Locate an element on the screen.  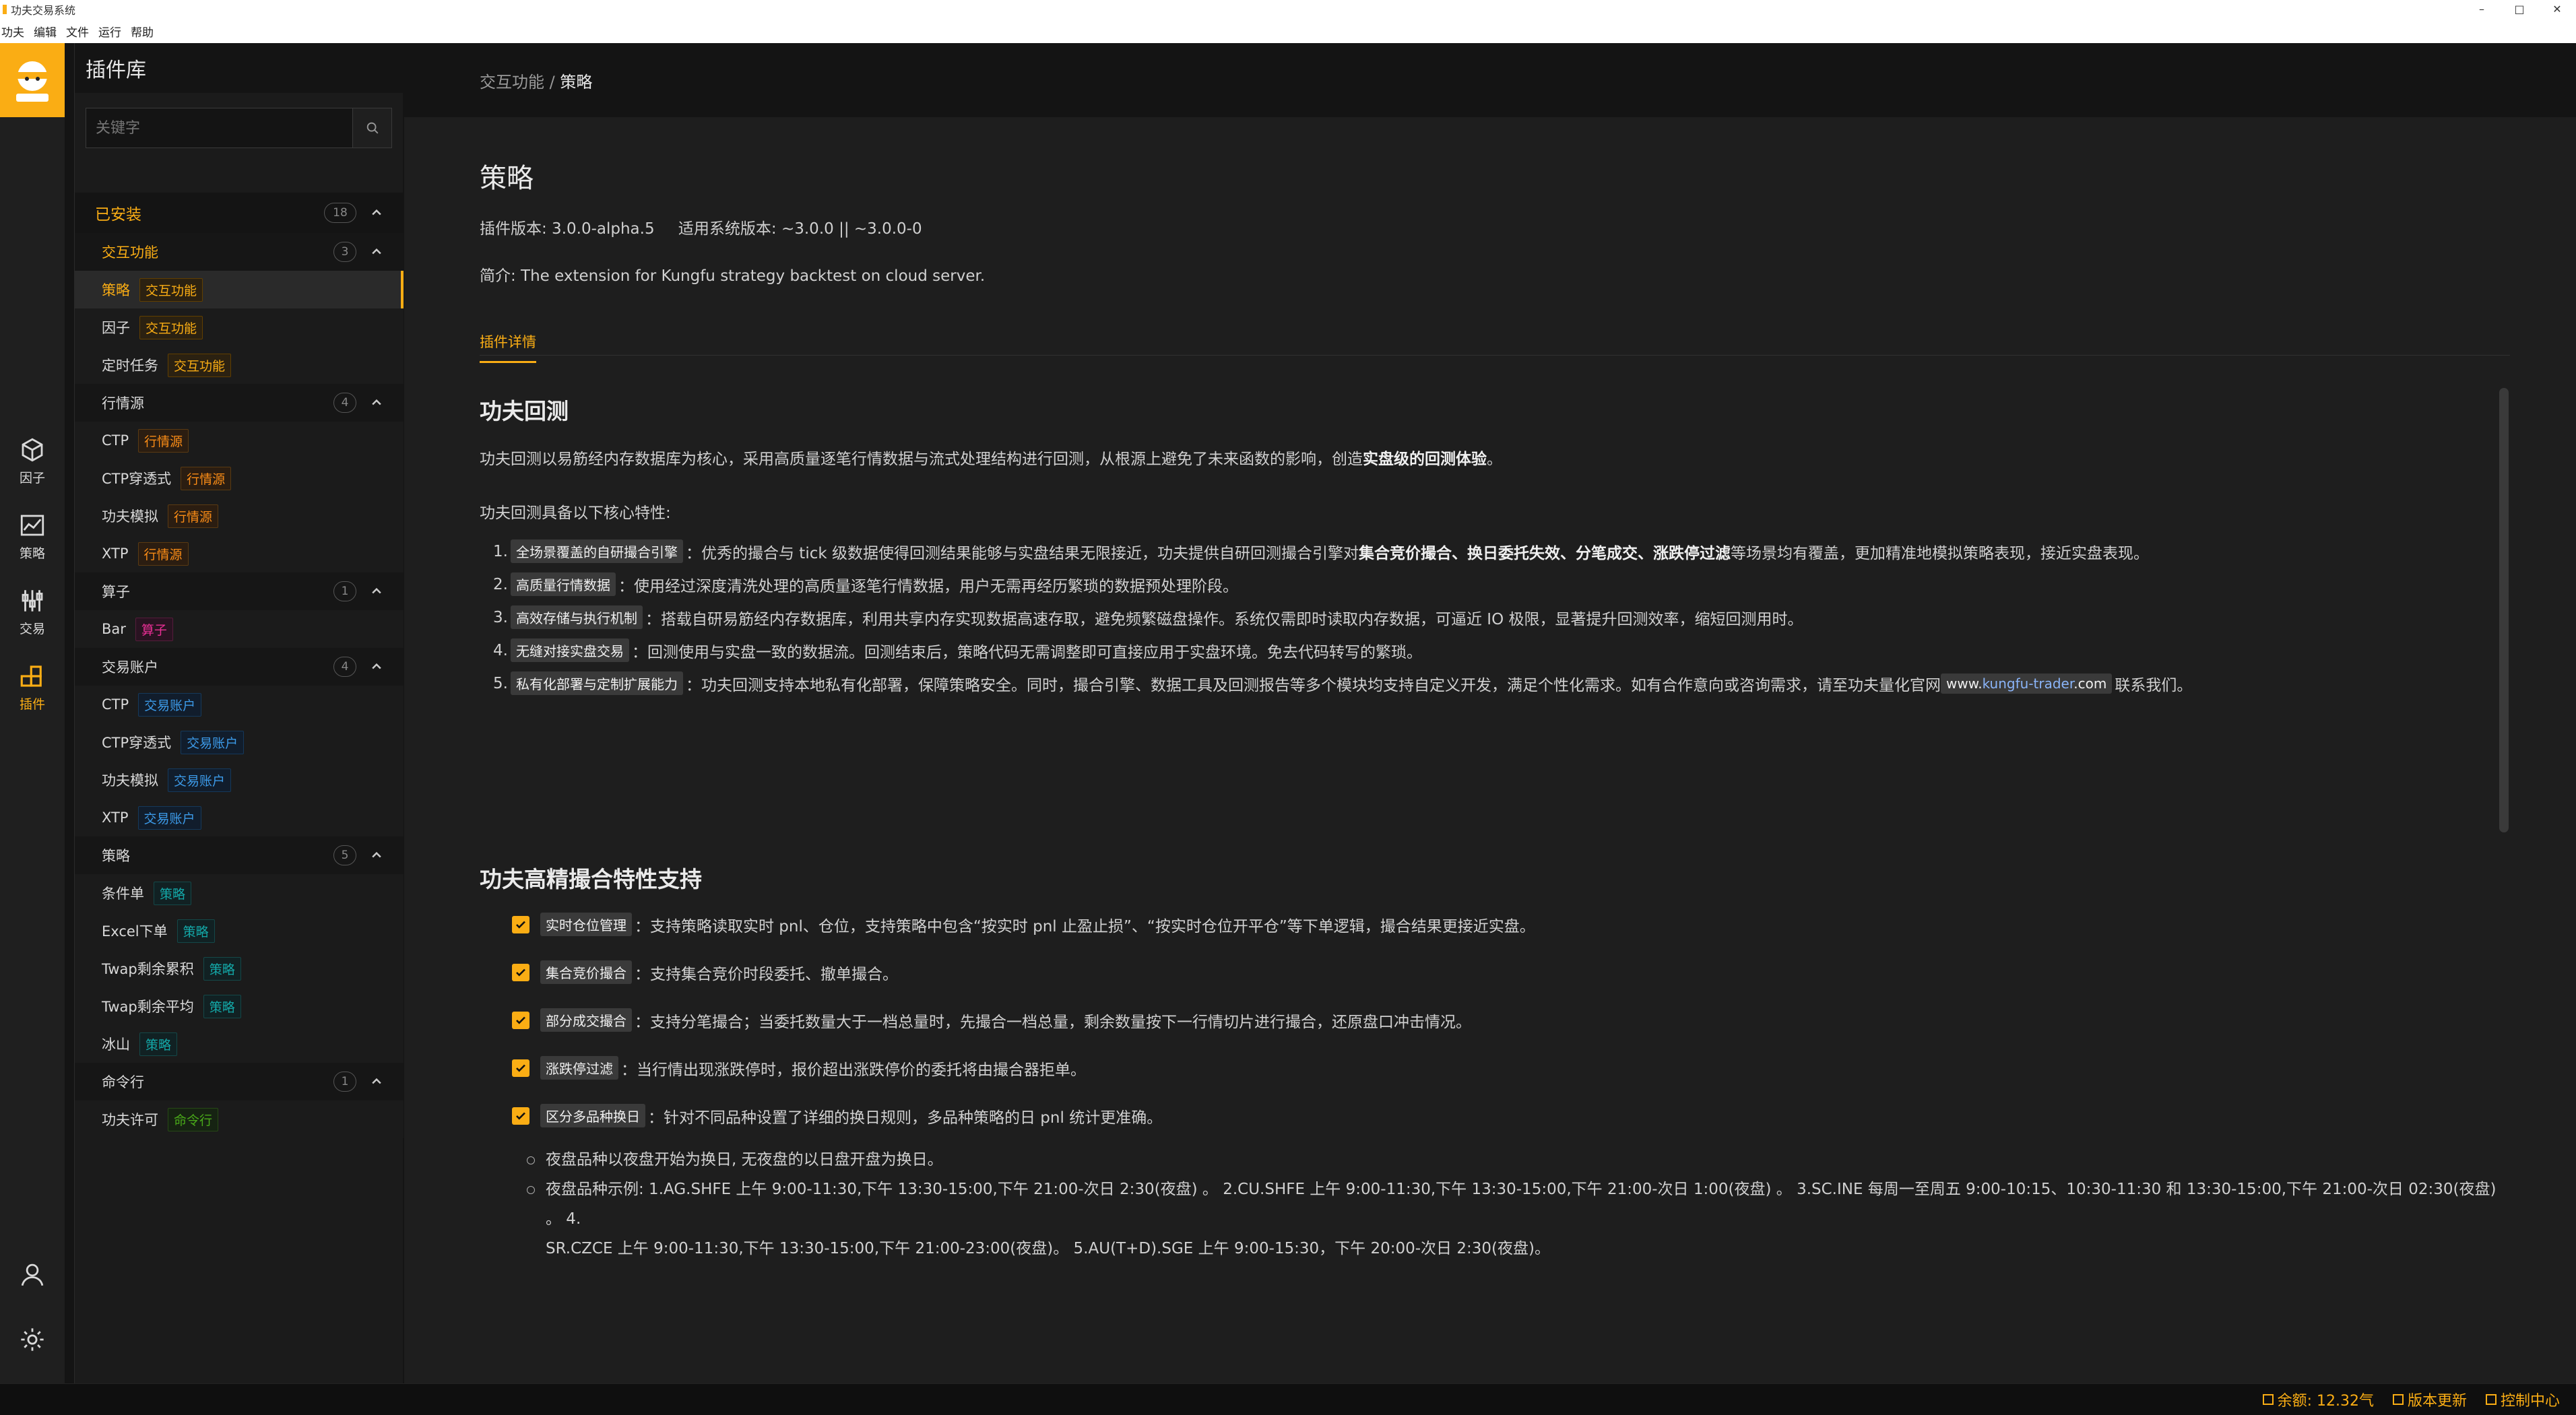
list-number: 2. is located at coordinates (501, 584).